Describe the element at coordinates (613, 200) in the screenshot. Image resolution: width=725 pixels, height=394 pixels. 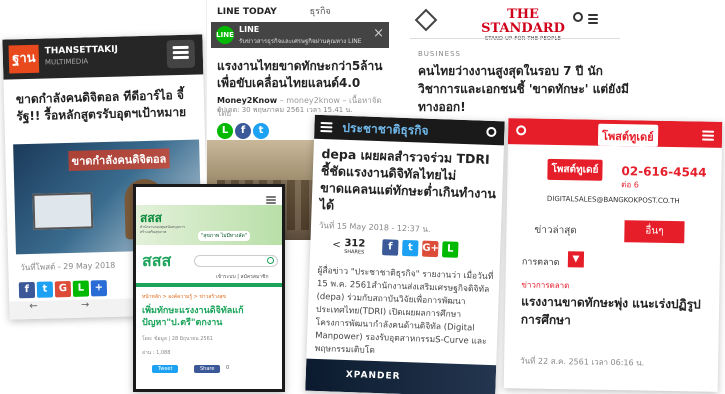
I see `ad-email: DIGITALSALES@BANGKOKPOST.CO.TH` at that location.